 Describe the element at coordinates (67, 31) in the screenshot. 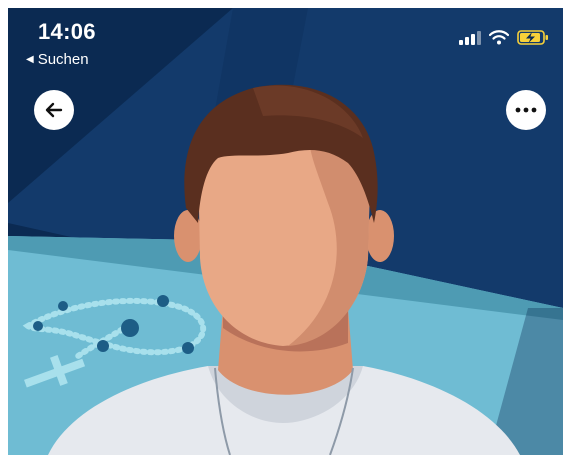

I see `status-time: 14:06` at that location.